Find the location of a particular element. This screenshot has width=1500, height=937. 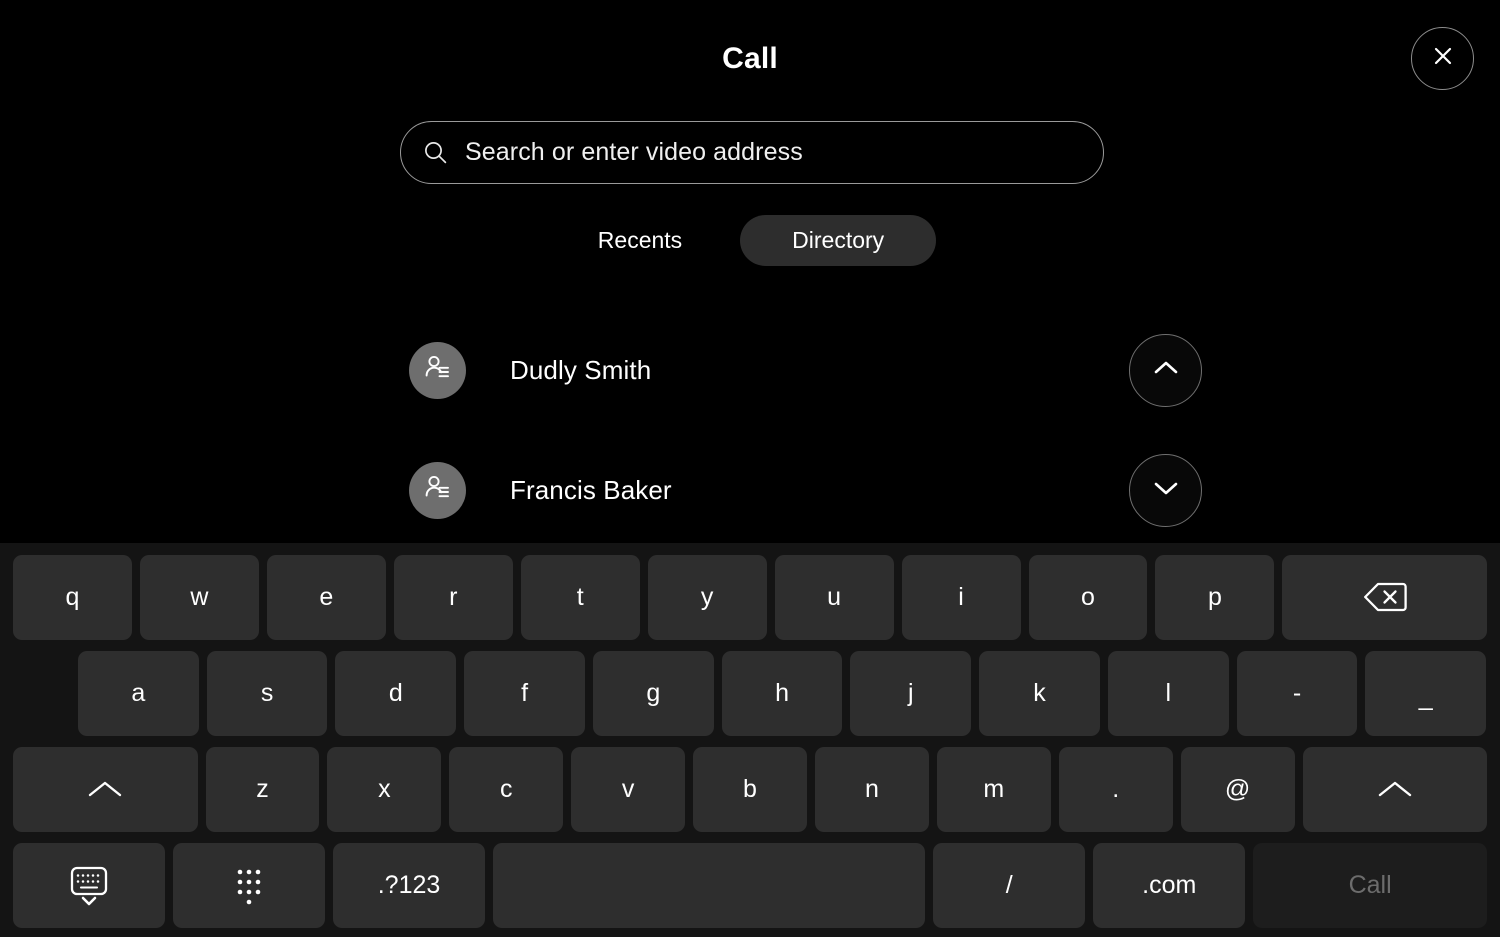

call-tabs: Recents Directory is located at coordinates (750, 240).